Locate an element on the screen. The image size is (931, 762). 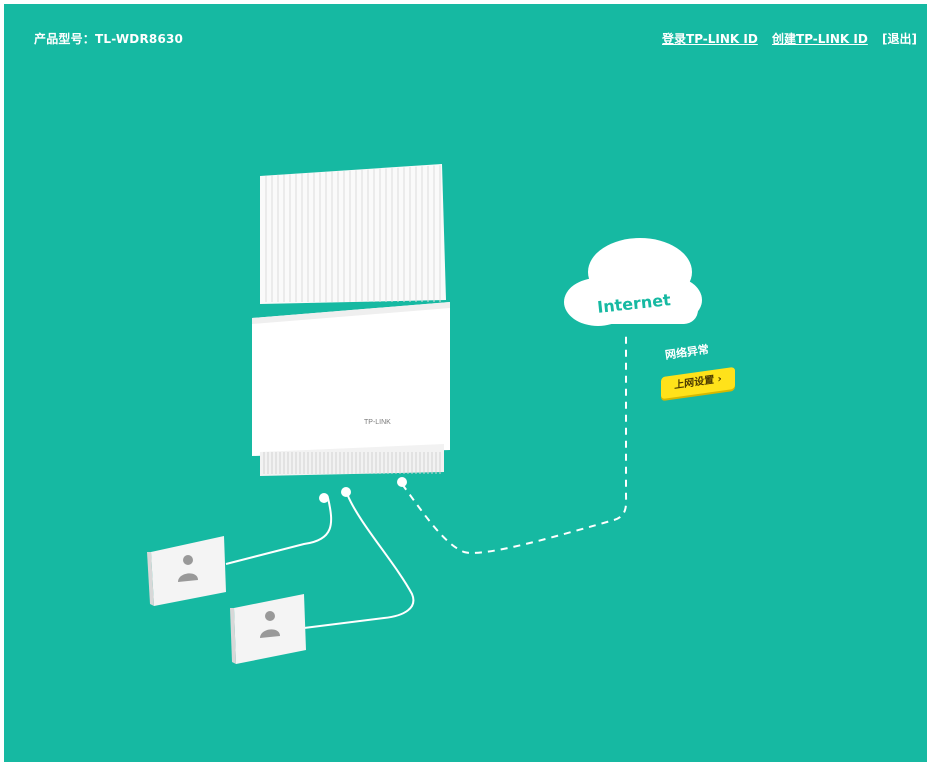
wan-port is located at coordinates (402, 482).